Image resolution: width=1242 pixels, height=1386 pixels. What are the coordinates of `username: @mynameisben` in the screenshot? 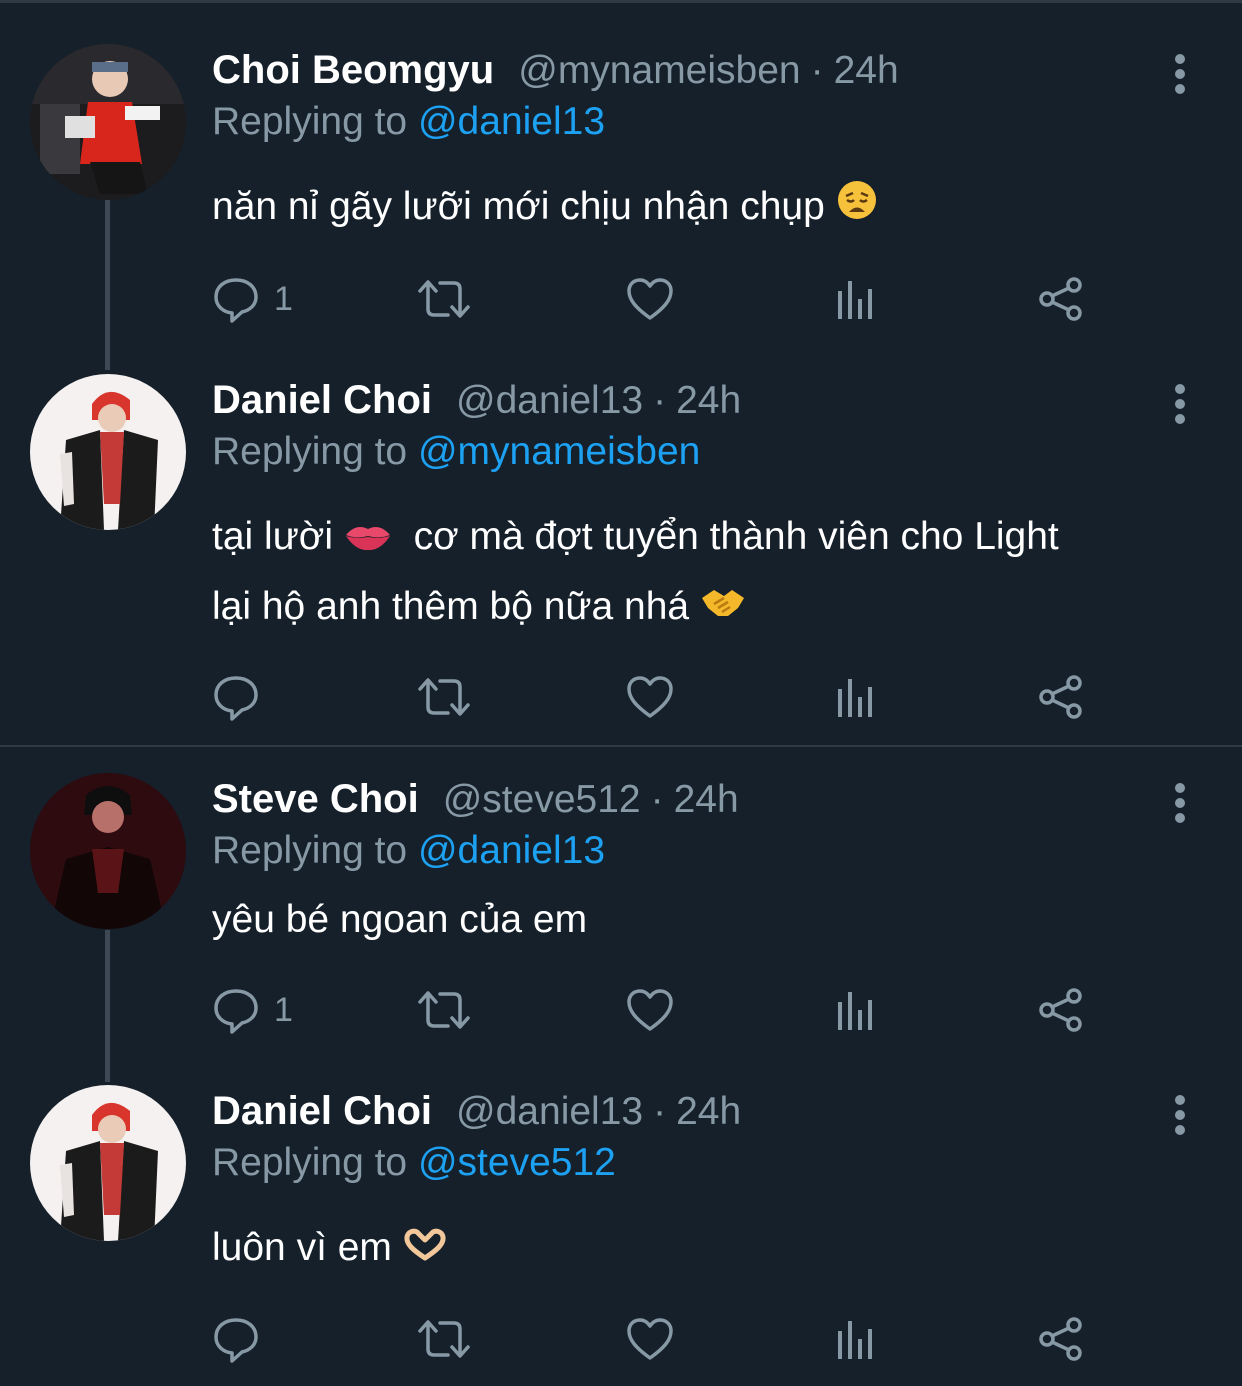 It's located at (659, 71).